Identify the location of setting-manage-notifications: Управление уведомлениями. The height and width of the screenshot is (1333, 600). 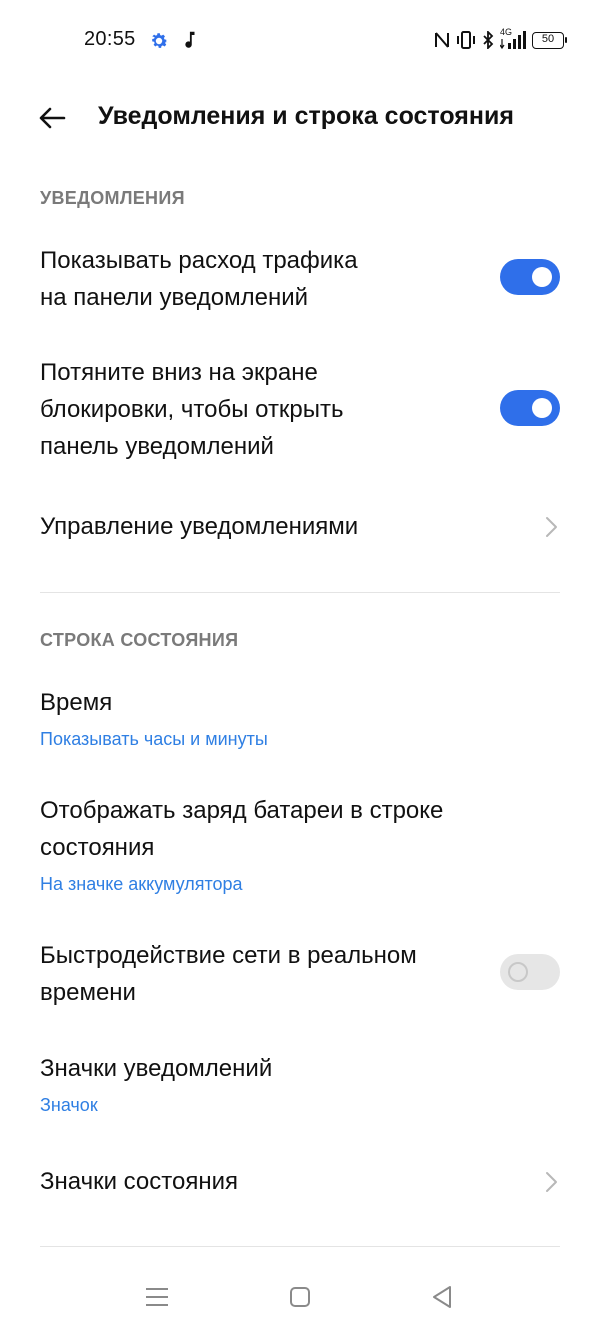
(300, 526).